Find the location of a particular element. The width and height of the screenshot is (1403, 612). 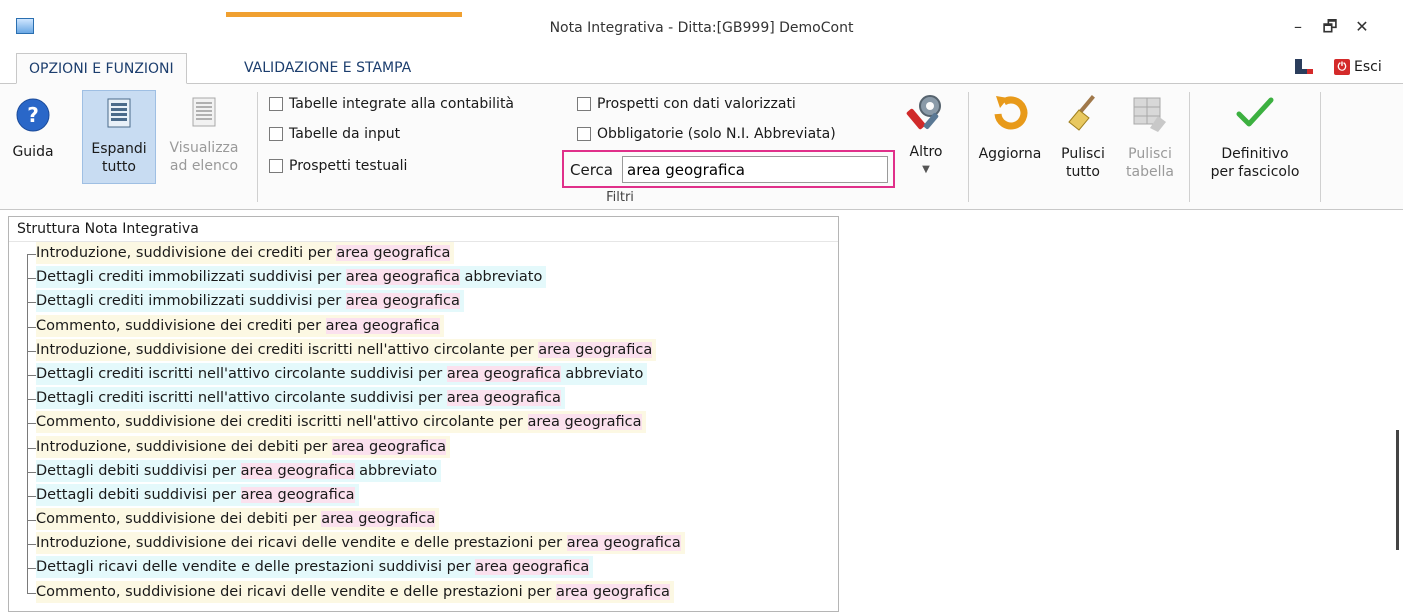

checkbox-label: Prospetti con dati valorizzati is located at coordinates (696, 104).